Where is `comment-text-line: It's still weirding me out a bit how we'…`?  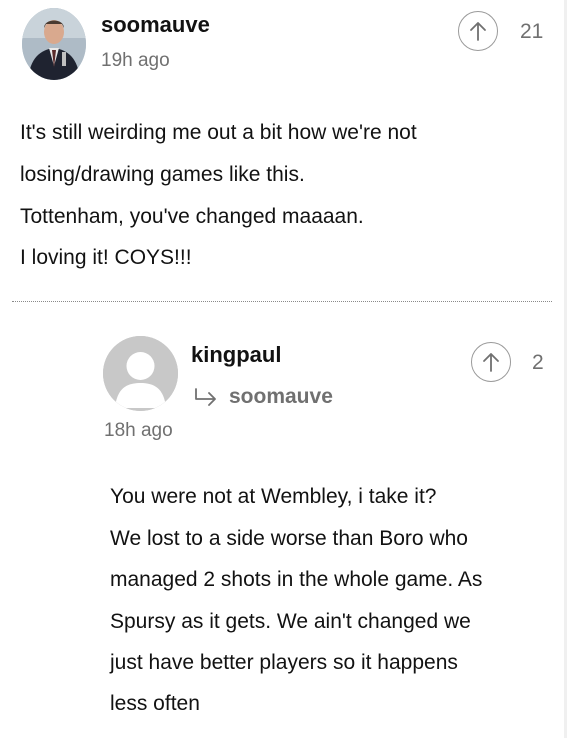 comment-text-line: It's still weirding me out a bit how we'… is located at coordinates (218, 132).